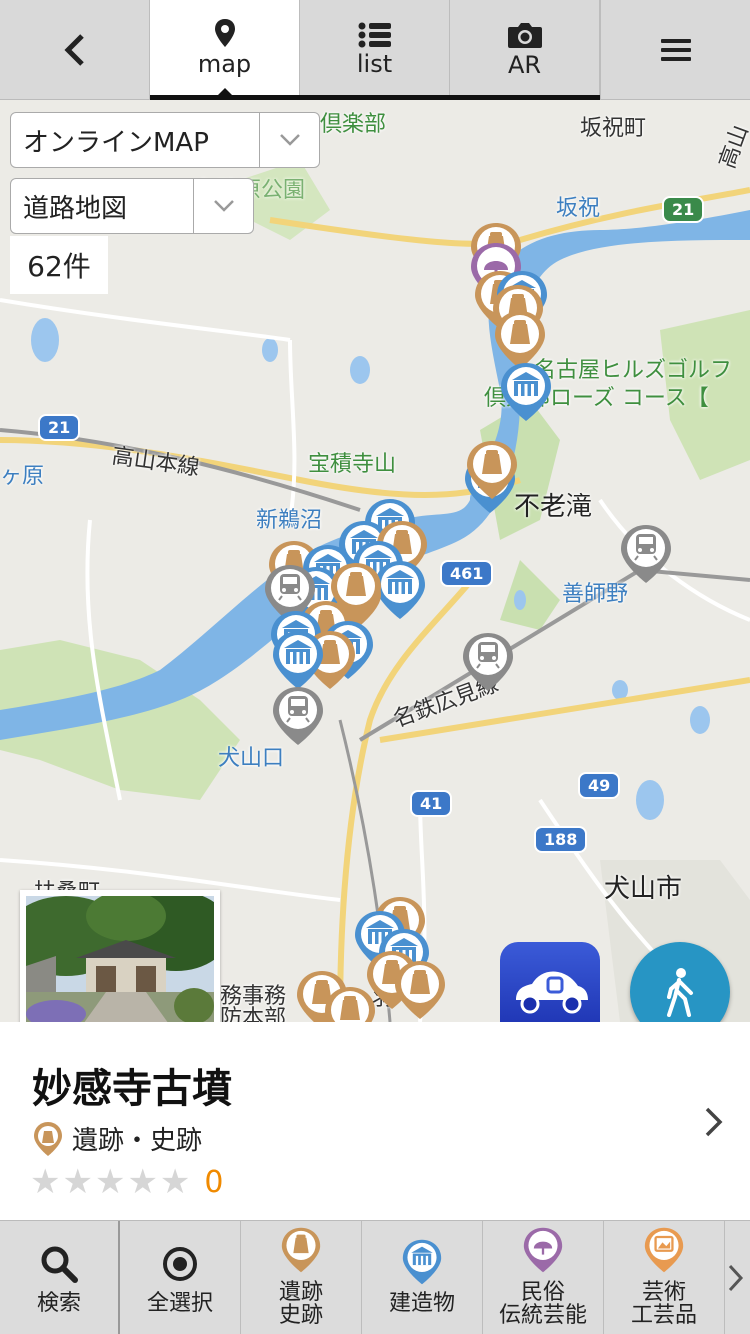 This screenshot has width=750, height=1334. I want to click on select-all-button: 全選択, so click(180, 1277).